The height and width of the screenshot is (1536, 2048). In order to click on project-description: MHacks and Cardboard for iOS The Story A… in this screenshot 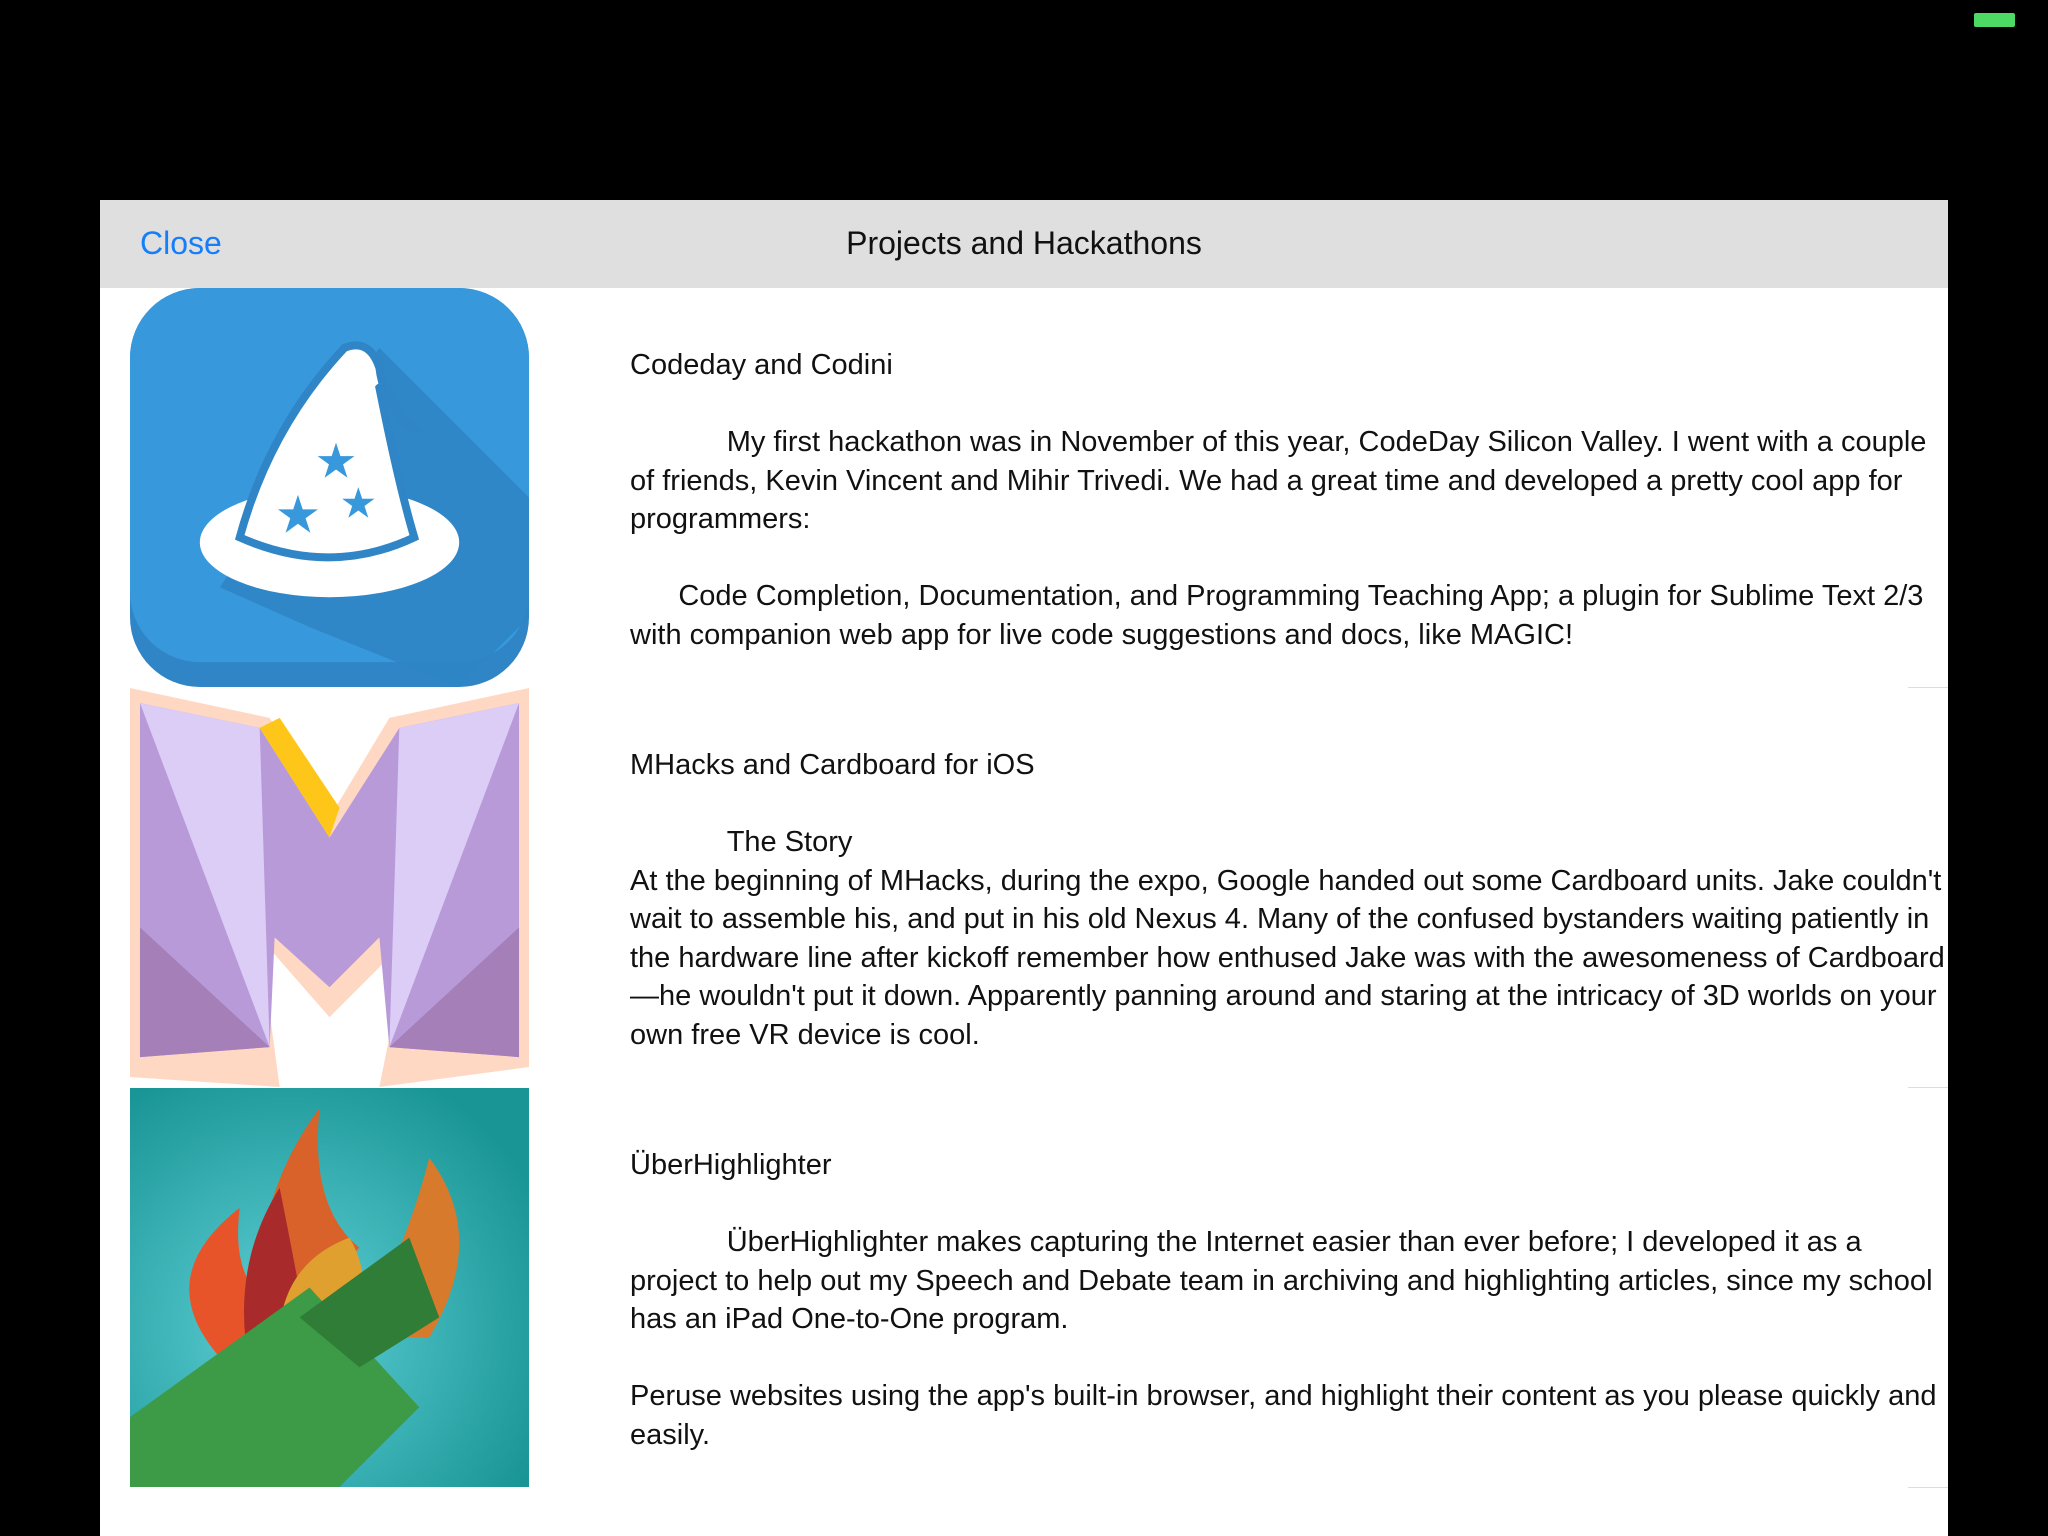, I will do `click(1287, 900)`.